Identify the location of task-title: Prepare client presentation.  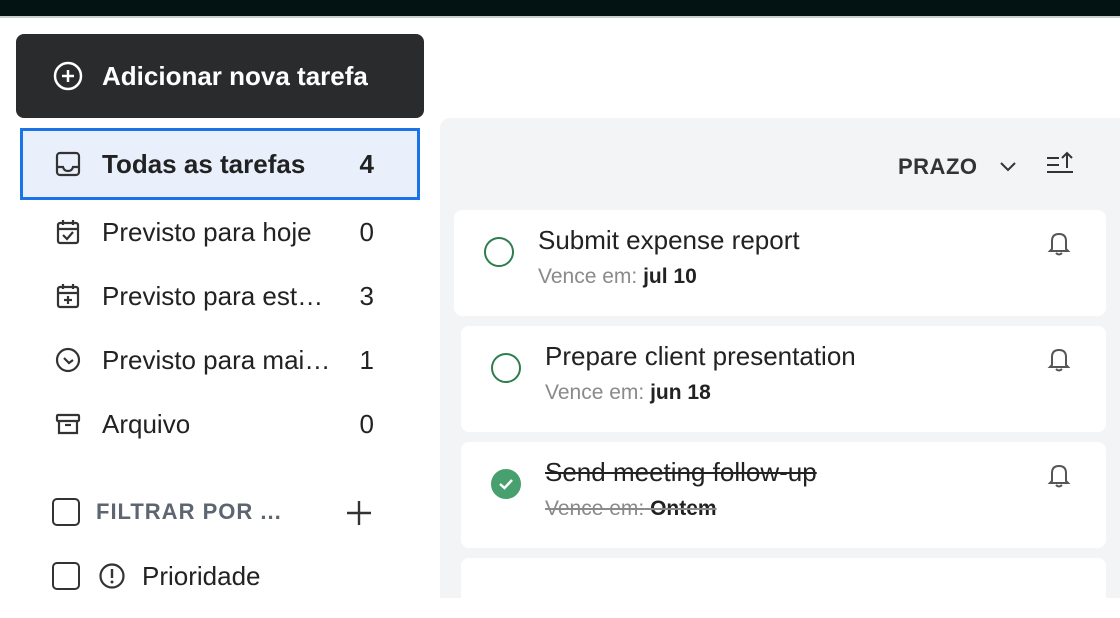
(700, 356).